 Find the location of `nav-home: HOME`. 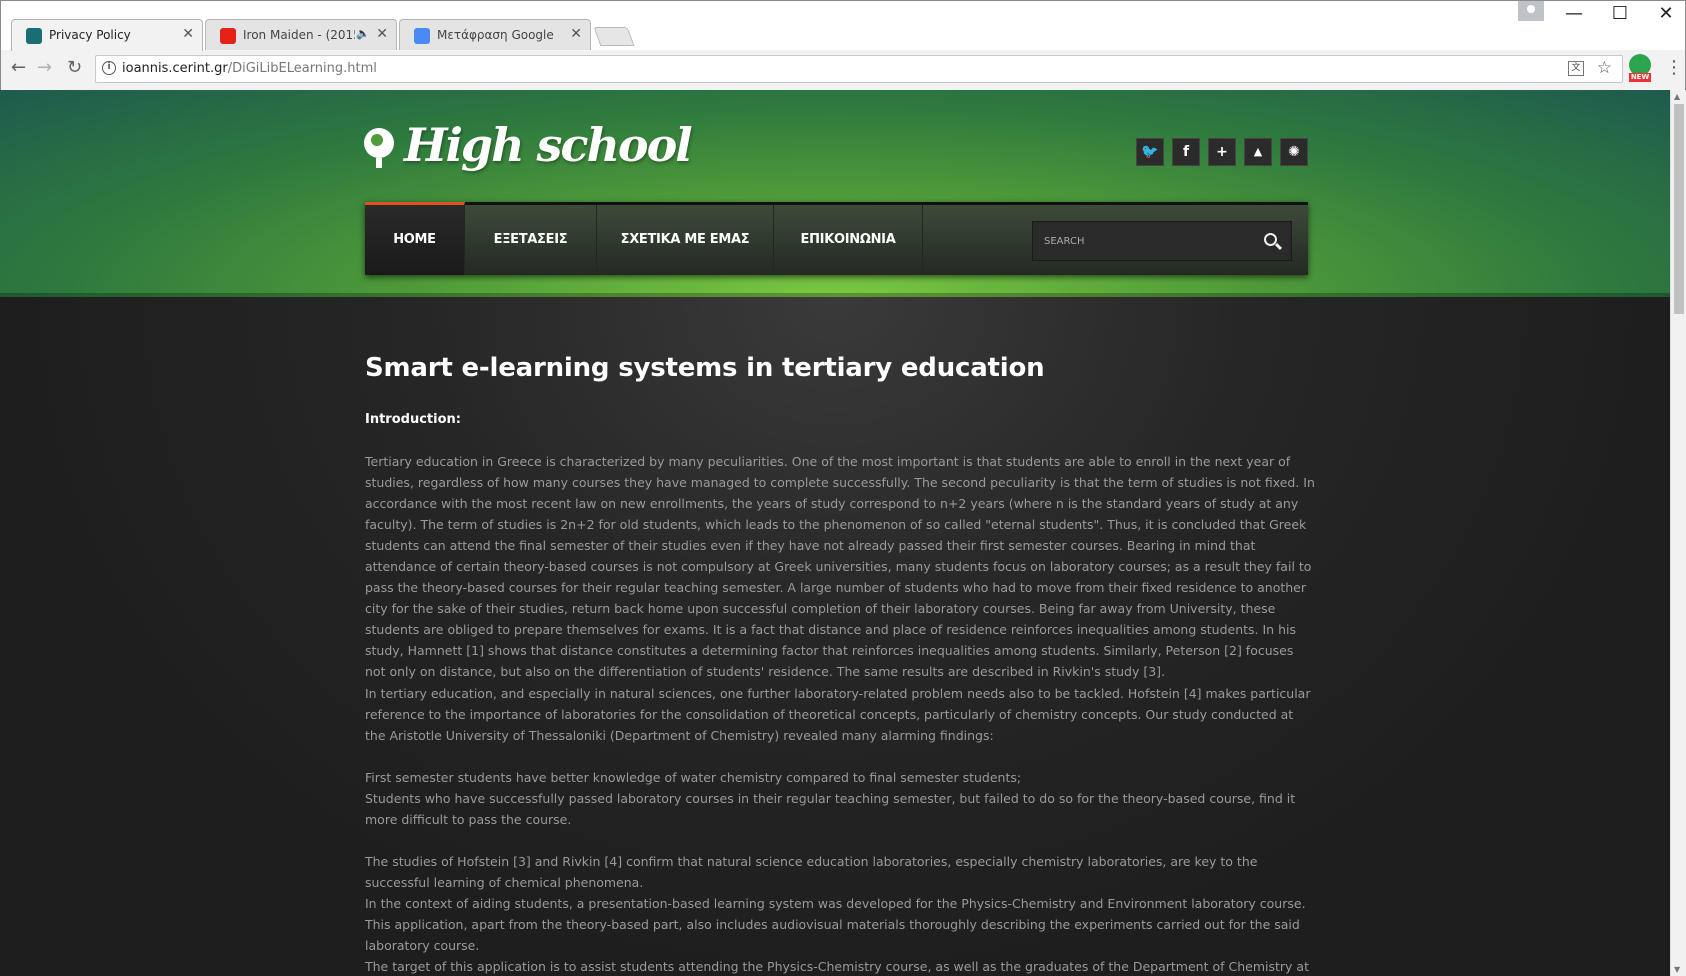

nav-home: HOME is located at coordinates (415, 238).